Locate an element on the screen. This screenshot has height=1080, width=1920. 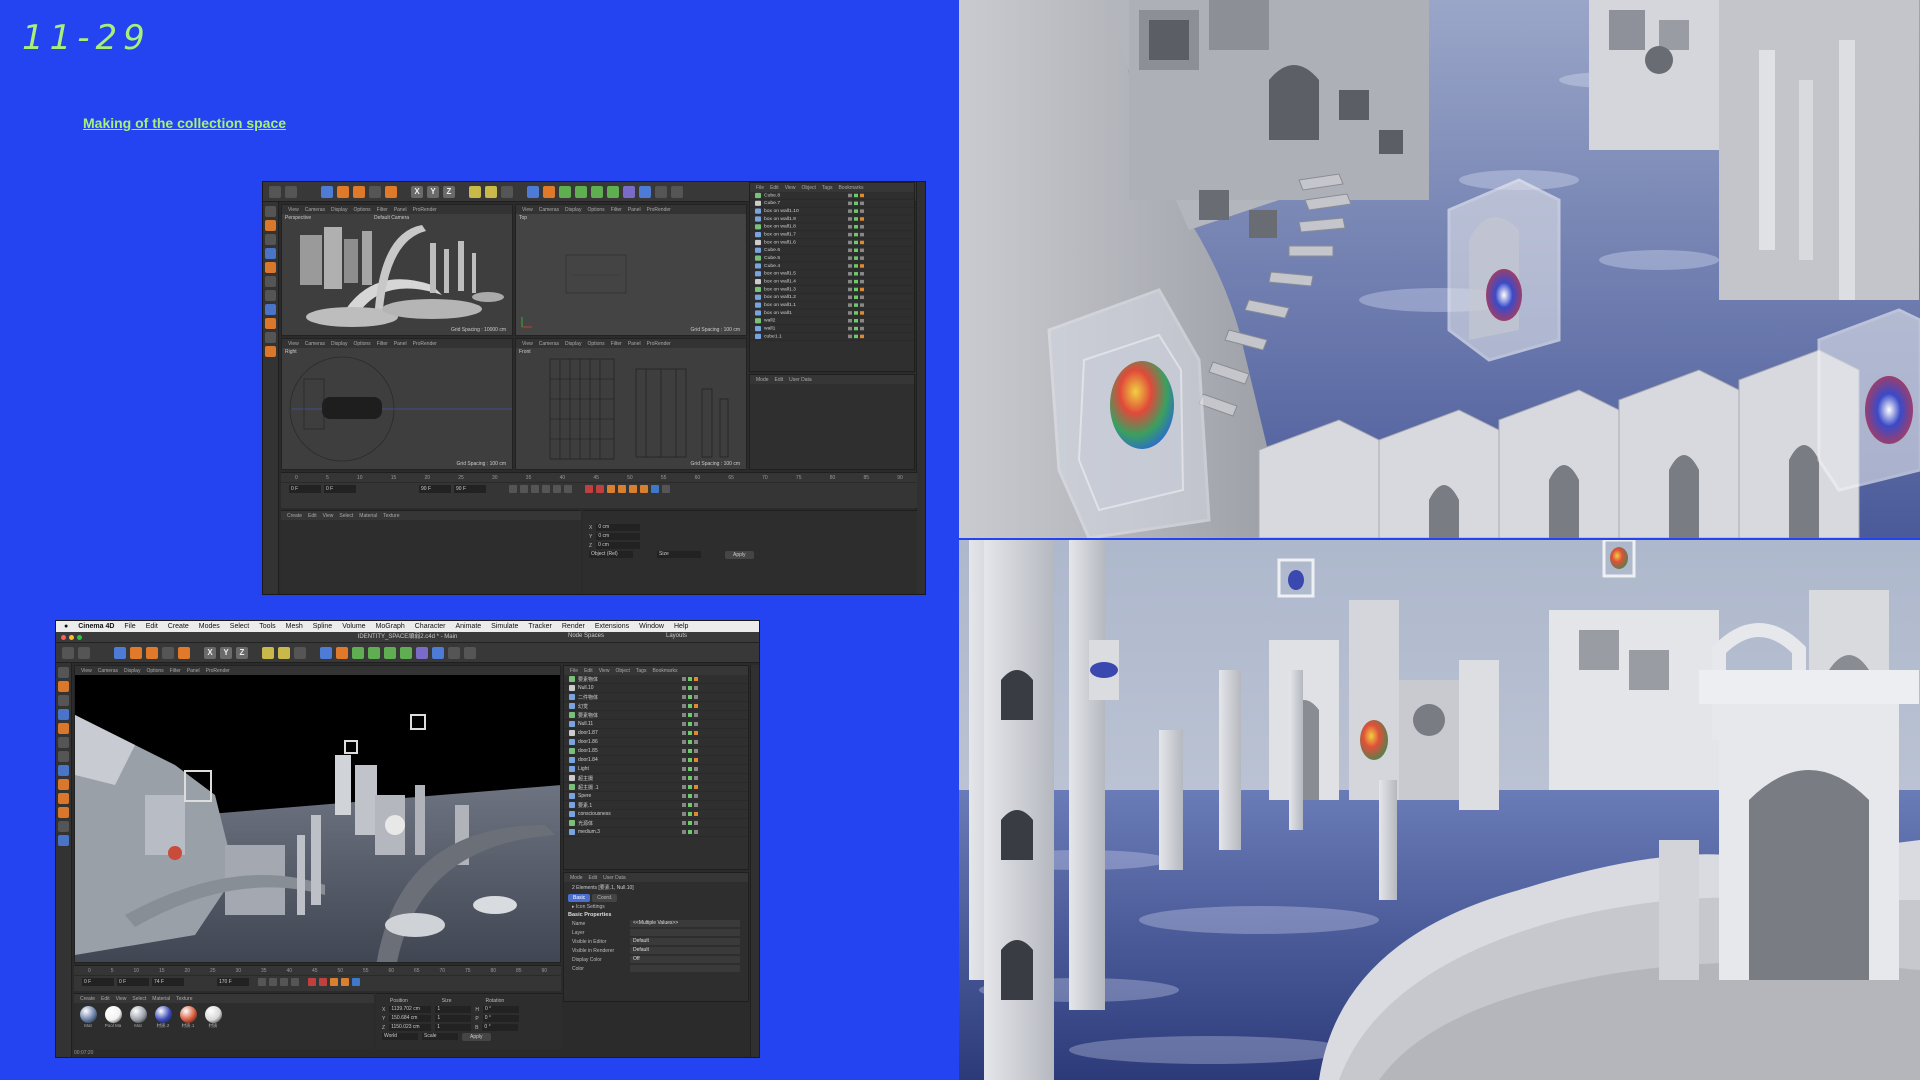
object-row: box on wall1.5 is located at coordinates (832, 274).